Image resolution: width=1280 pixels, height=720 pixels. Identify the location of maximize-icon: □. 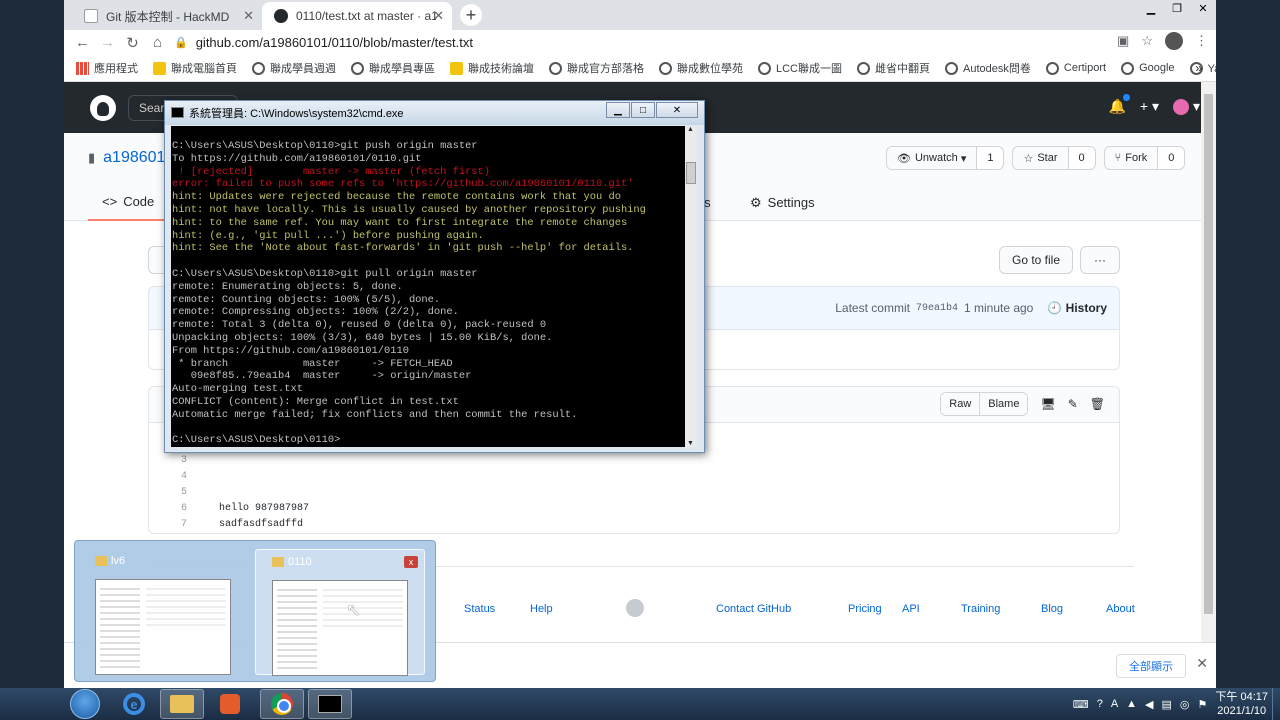
(643, 110).